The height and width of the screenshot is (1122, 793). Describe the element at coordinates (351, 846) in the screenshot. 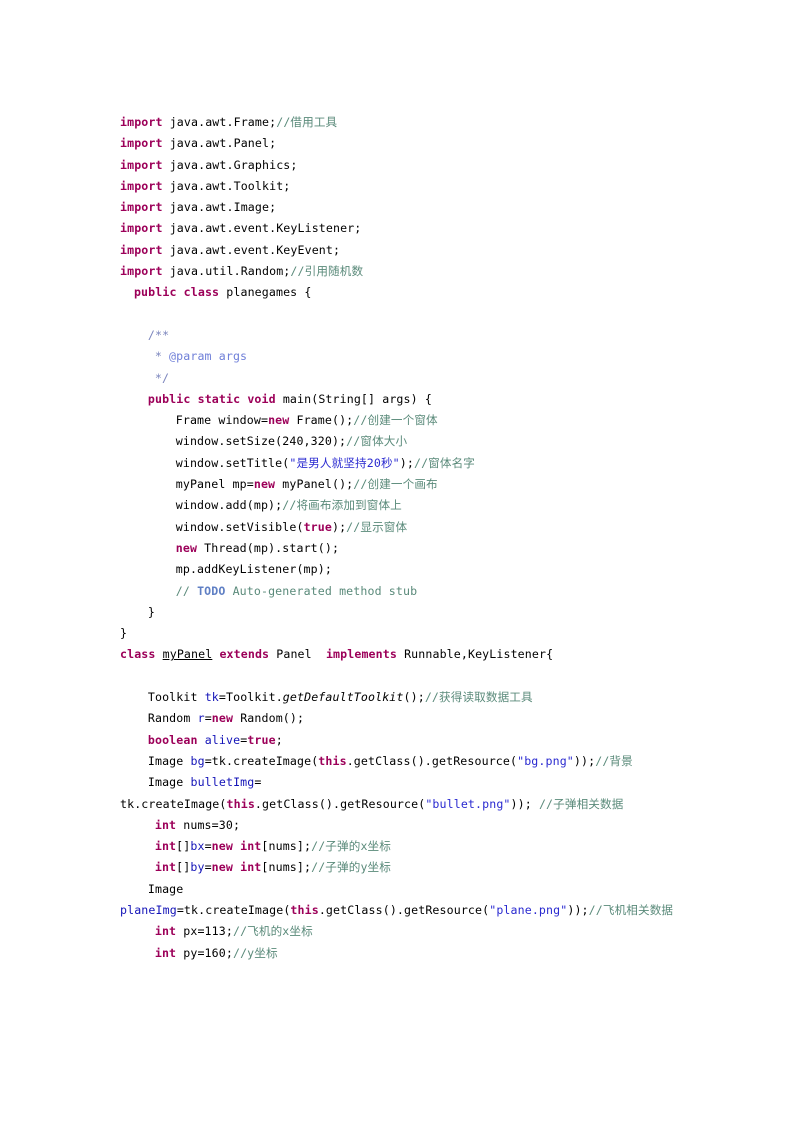

I see `code-token-cmt: //子弹的x坐标` at that location.